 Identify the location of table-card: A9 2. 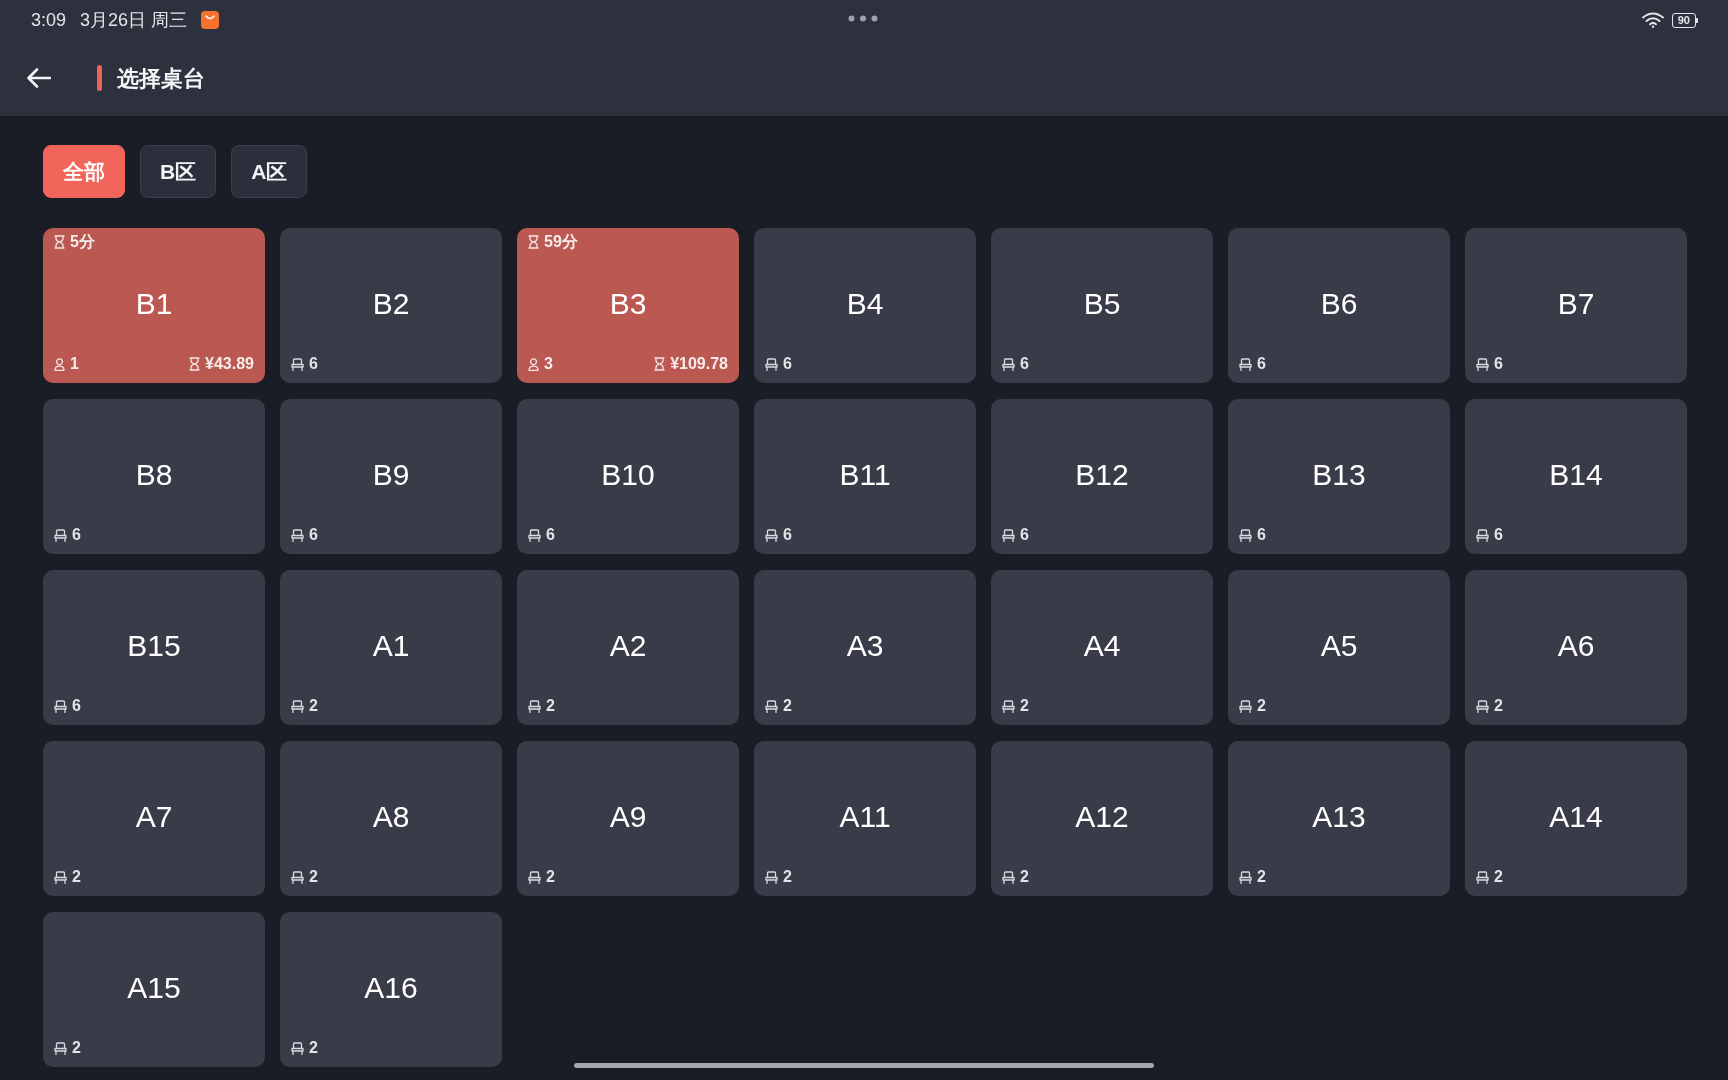
(628, 818).